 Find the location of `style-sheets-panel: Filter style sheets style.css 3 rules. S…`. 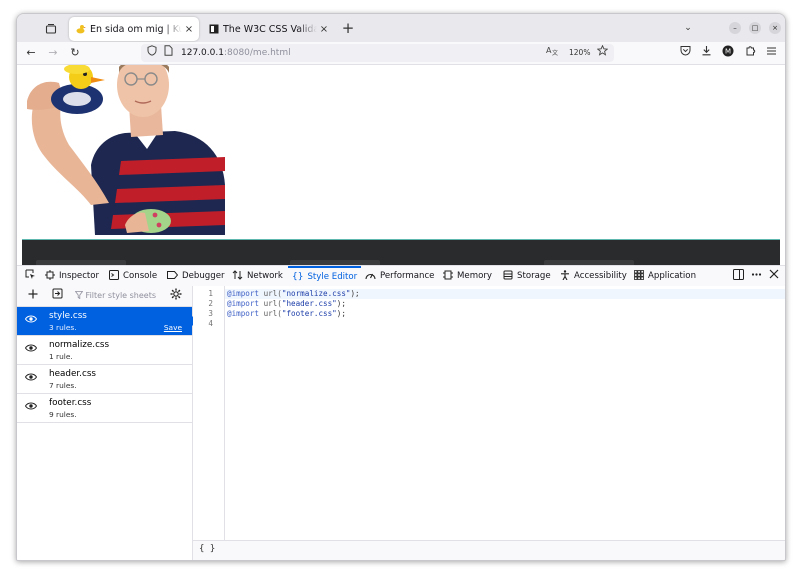

style-sheets-panel: Filter style sheets style.css 3 rules. S… is located at coordinates (107, 423).